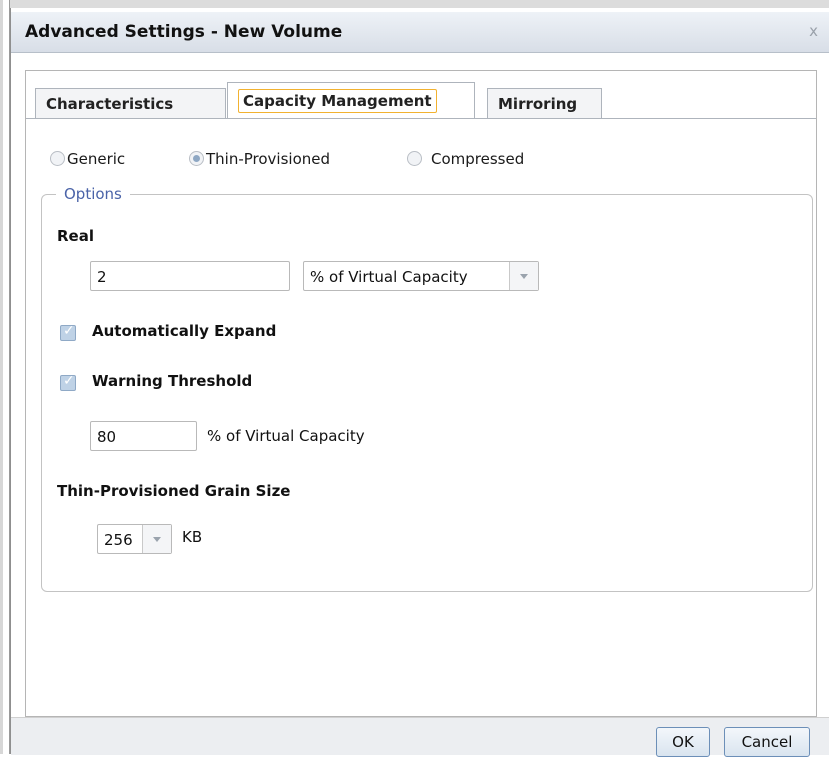  I want to click on tab-characteristics: Characteristics, so click(130, 103).